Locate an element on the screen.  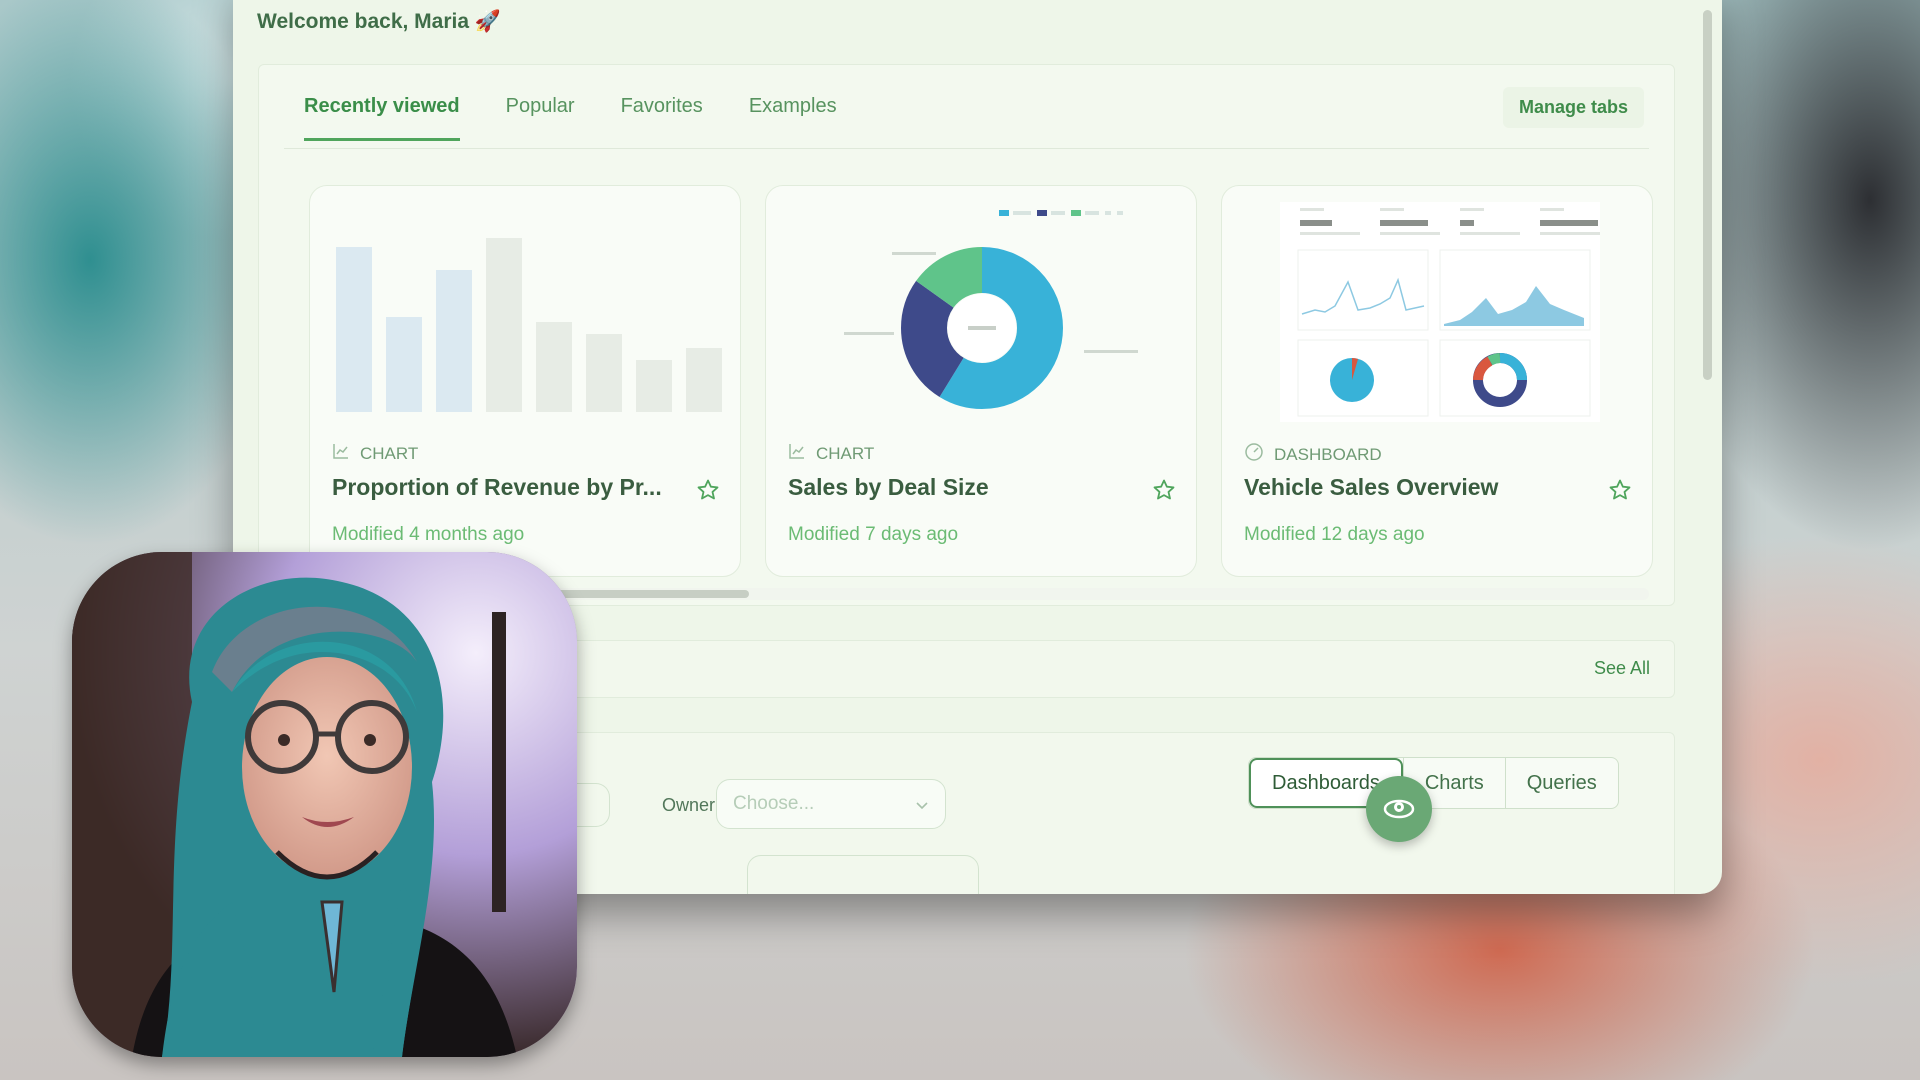
dashboard-thumbnail is located at coordinates (1440, 312).